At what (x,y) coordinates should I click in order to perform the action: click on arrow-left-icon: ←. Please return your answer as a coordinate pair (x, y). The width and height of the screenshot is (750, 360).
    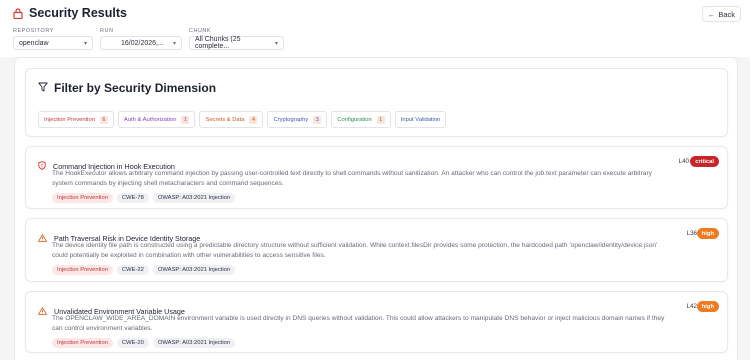
    Looking at the image, I should click on (711, 14).